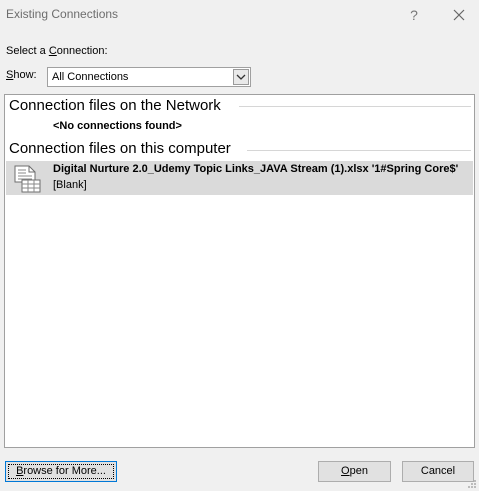 The width and height of the screenshot is (479, 491). What do you see at coordinates (70, 185) in the screenshot?
I see `connection-description: [Blank]` at bounding box center [70, 185].